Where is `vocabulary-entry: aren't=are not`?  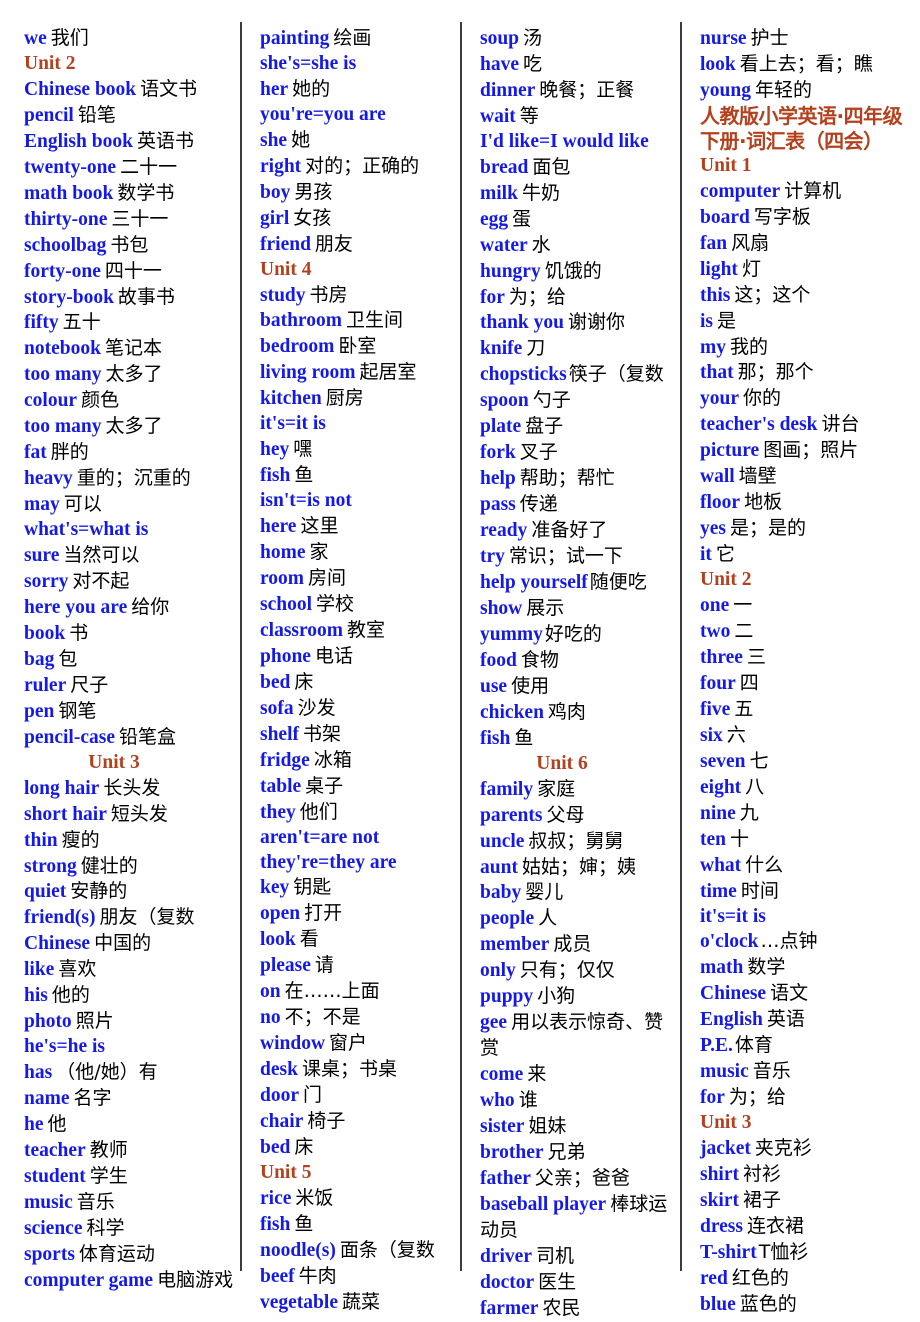
vocabulary-entry: aren't=are not is located at coordinates (357, 838).